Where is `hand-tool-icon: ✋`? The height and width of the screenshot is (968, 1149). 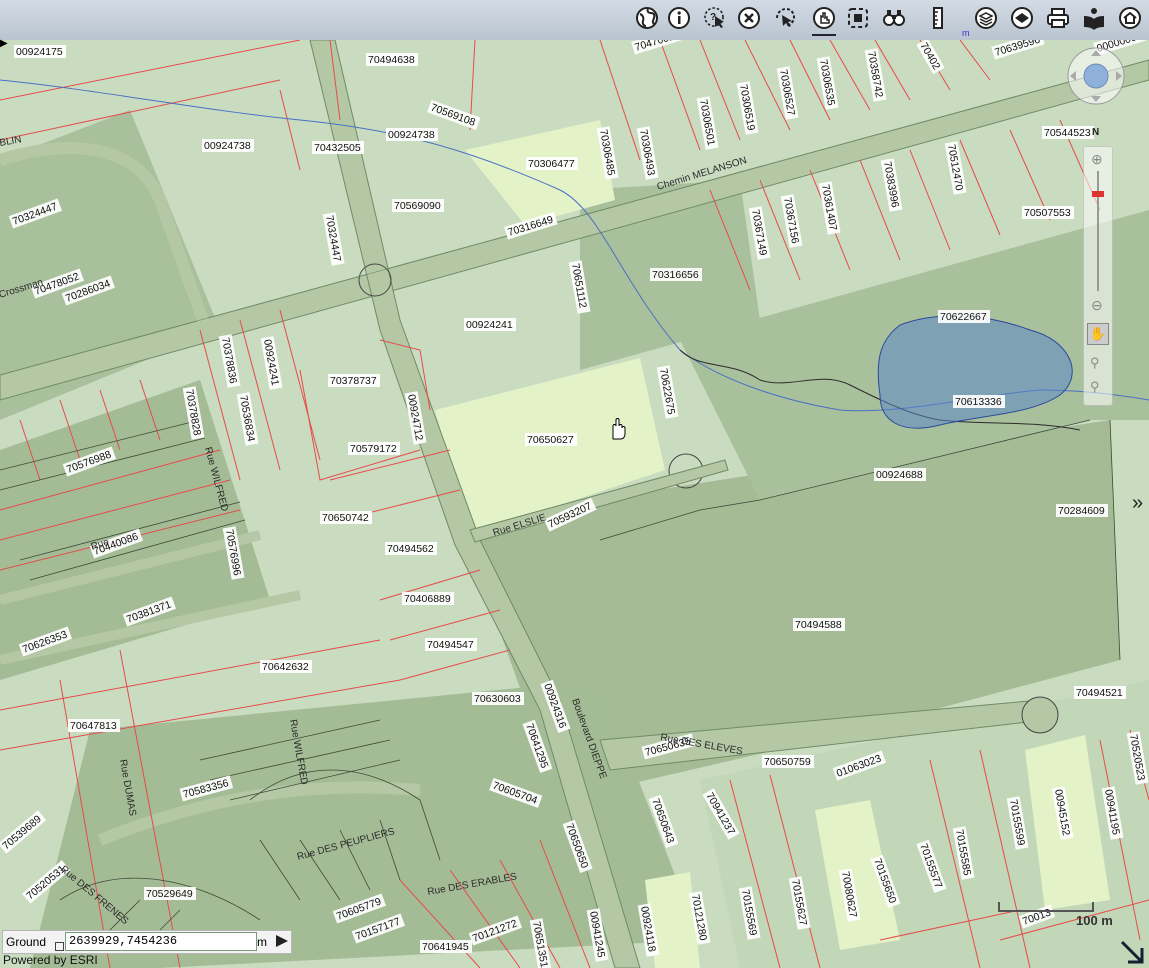
hand-tool-icon: ✋ is located at coordinates (1098, 334).